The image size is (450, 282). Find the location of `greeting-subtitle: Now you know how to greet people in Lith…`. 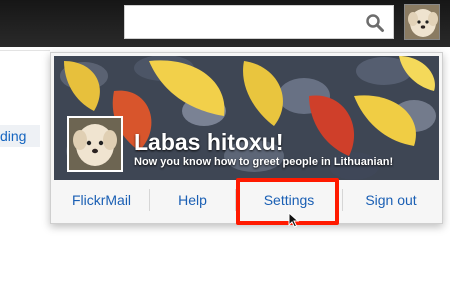

greeting-subtitle: Now you know how to greet people in Lith… is located at coordinates (264, 162).